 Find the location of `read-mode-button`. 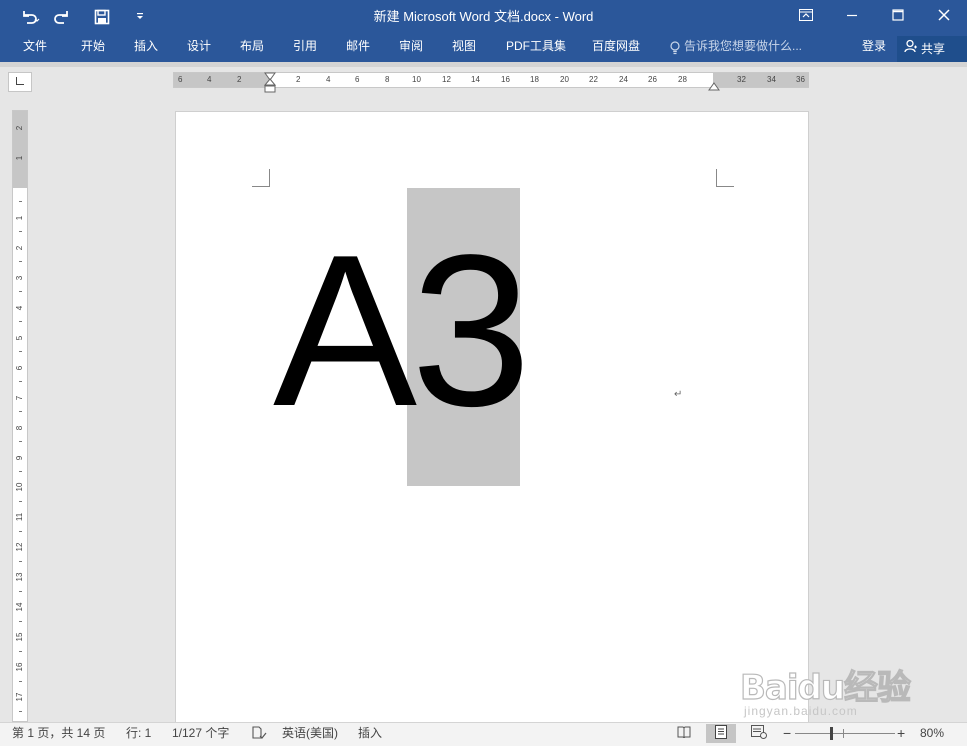

read-mode-button is located at coordinates (684, 733).